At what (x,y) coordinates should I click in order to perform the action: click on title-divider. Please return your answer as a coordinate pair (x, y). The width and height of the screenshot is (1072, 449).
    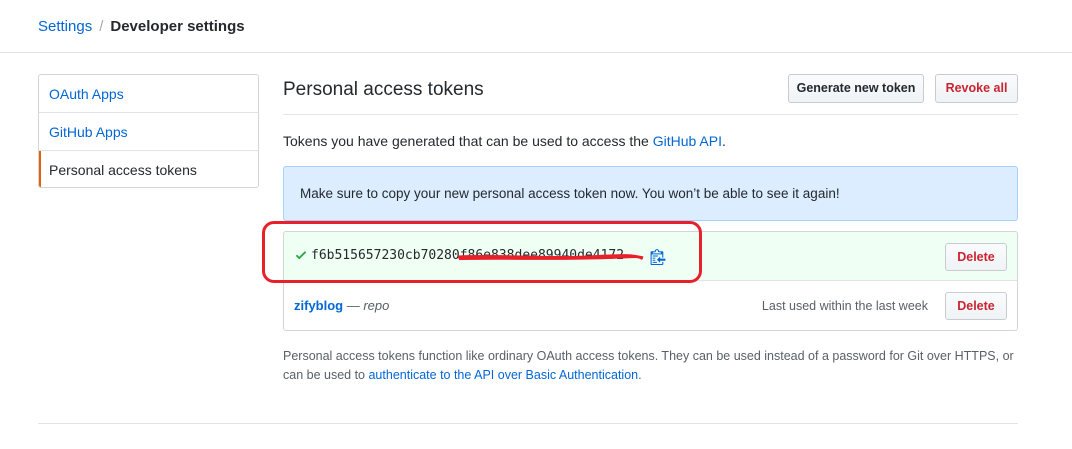
    Looking at the image, I should click on (650, 114).